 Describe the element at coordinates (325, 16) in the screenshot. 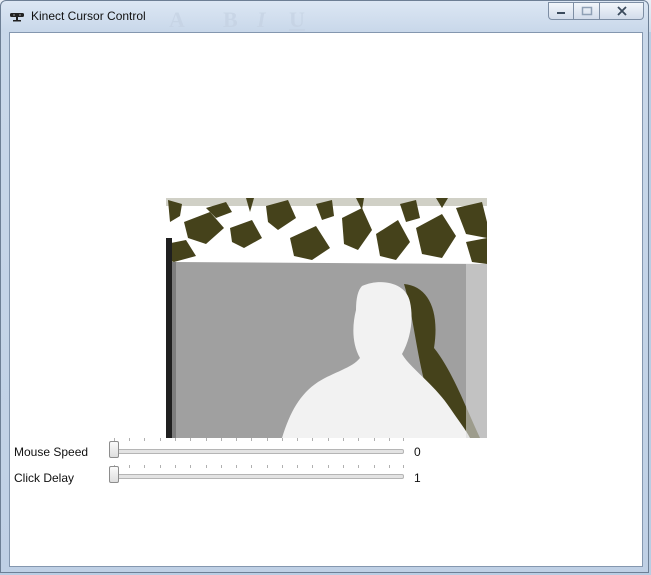

I see `title-bar: Kinect Cursor Control A B I U` at that location.